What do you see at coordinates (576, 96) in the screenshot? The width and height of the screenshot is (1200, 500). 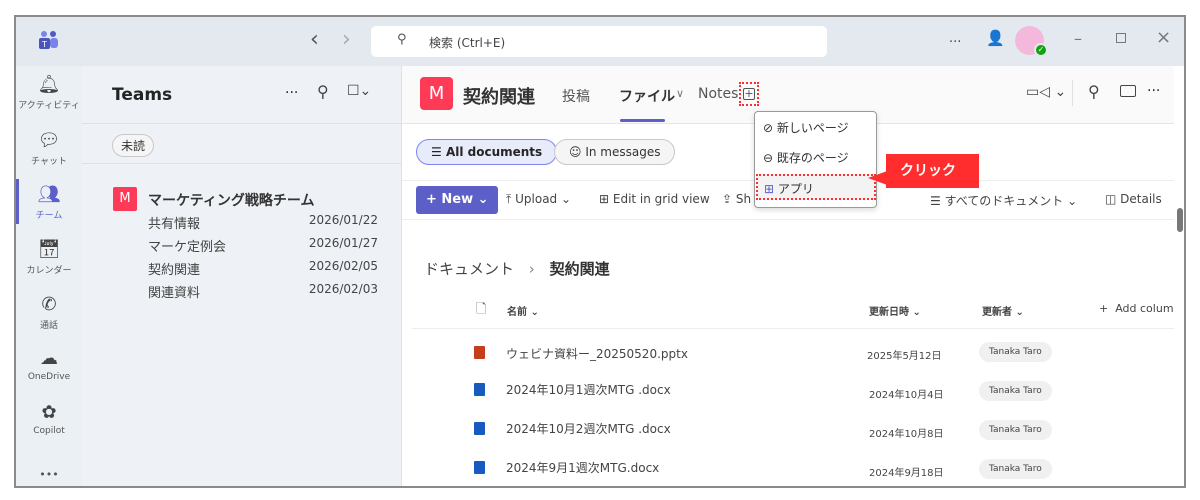 I see `tab-posts: 投稿` at bounding box center [576, 96].